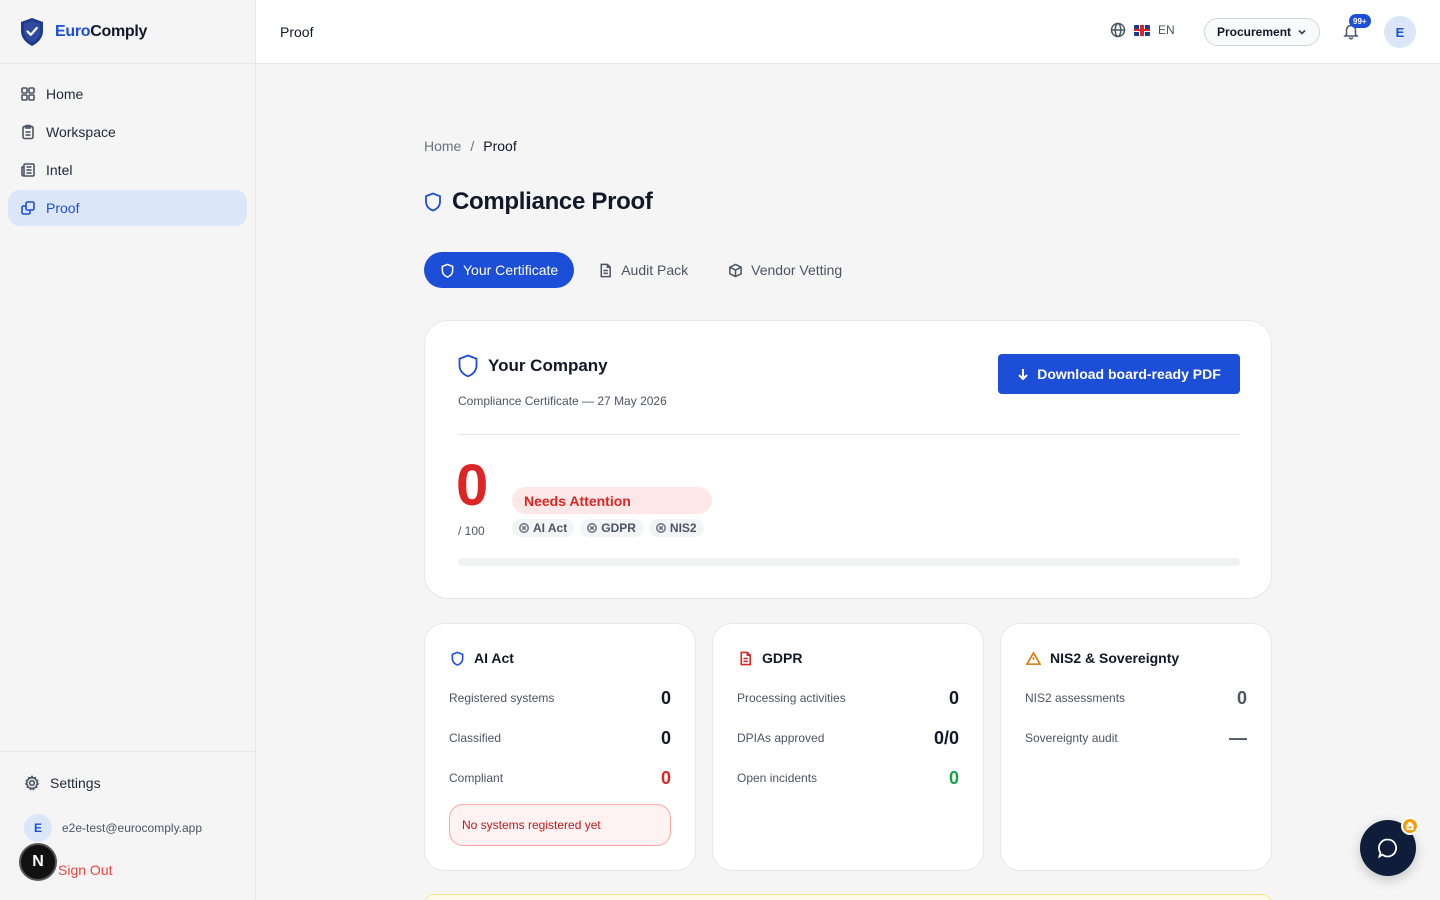 The height and width of the screenshot is (900, 1440). What do you see at coordinates (550, 528) in the screenshot?
I see `framework-chip-label: AI Act` at bounding box center [550, 528].